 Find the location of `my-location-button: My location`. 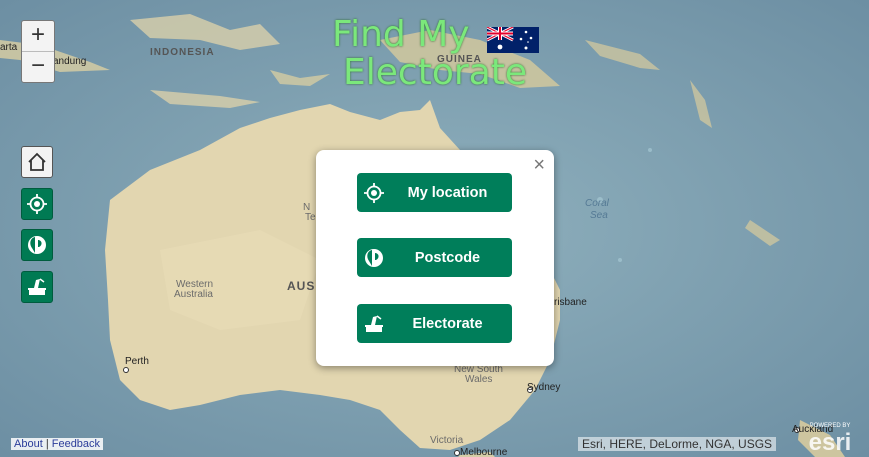

my-location-button: My location is located at coordinates (434, 192).